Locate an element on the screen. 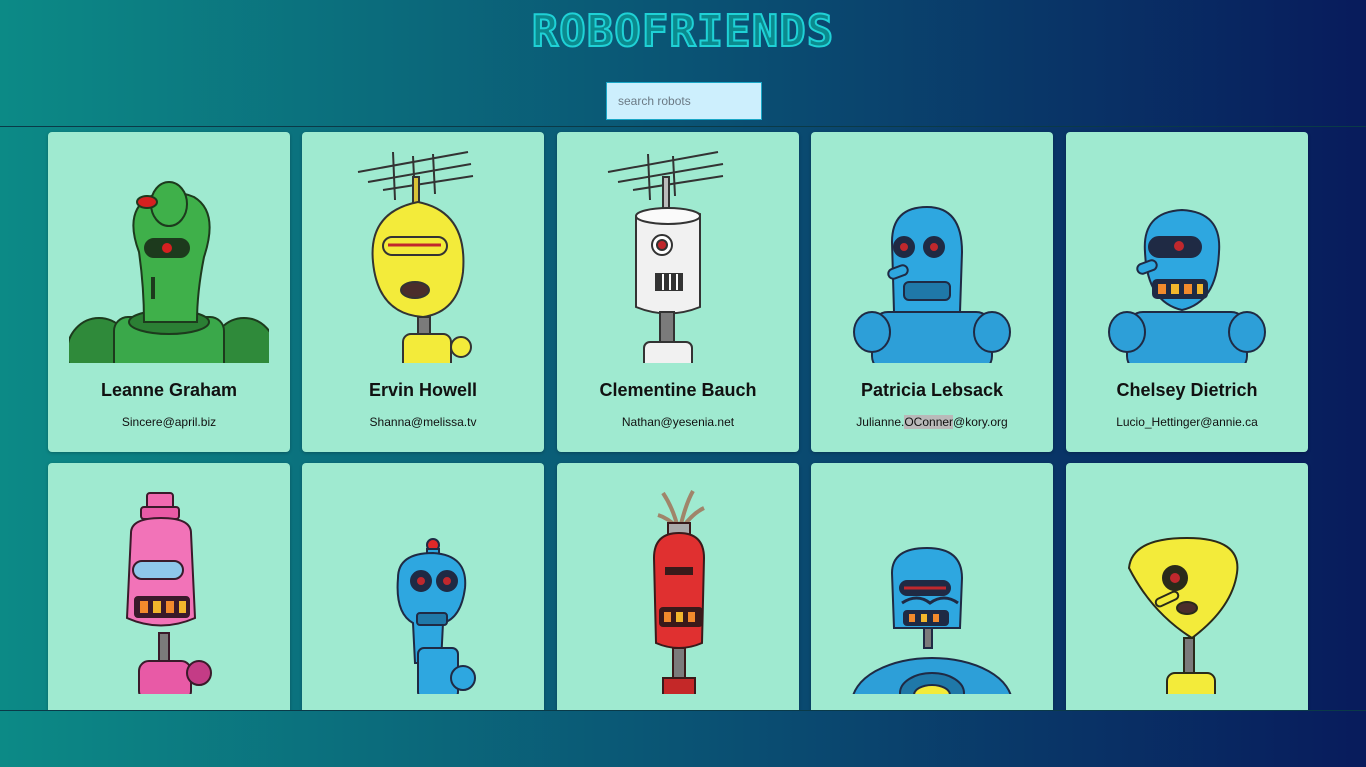  robot-card: Leanne Graham Sincere@april.biz is located at coordinates (169, 292).